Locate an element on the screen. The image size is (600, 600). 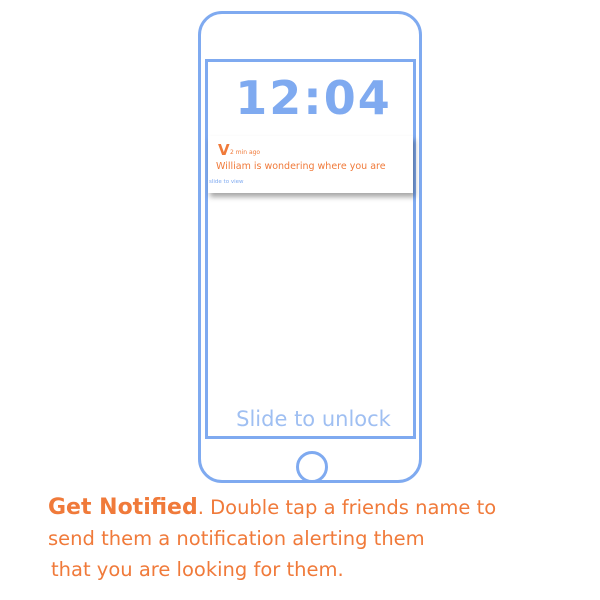
slide-to-view-label: slide to view is located at coordinates (226, 182).